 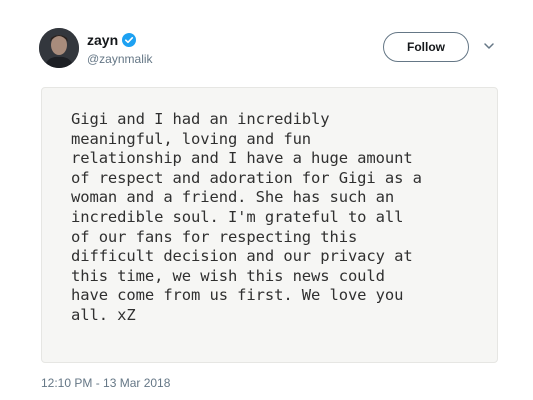 I want to click on display-name: zayn, so click(x=102, y=40).